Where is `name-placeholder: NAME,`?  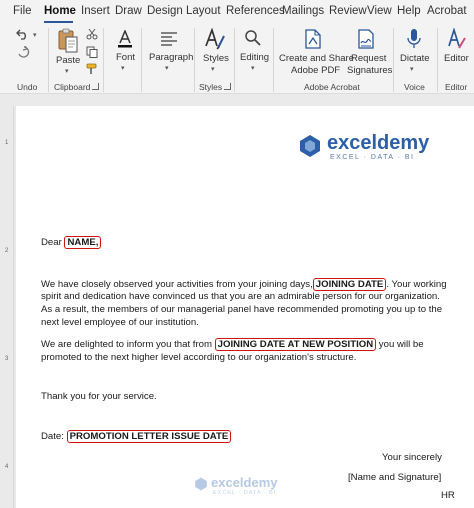 name-placeholder: NAME, is located at coordinates (83, 242).